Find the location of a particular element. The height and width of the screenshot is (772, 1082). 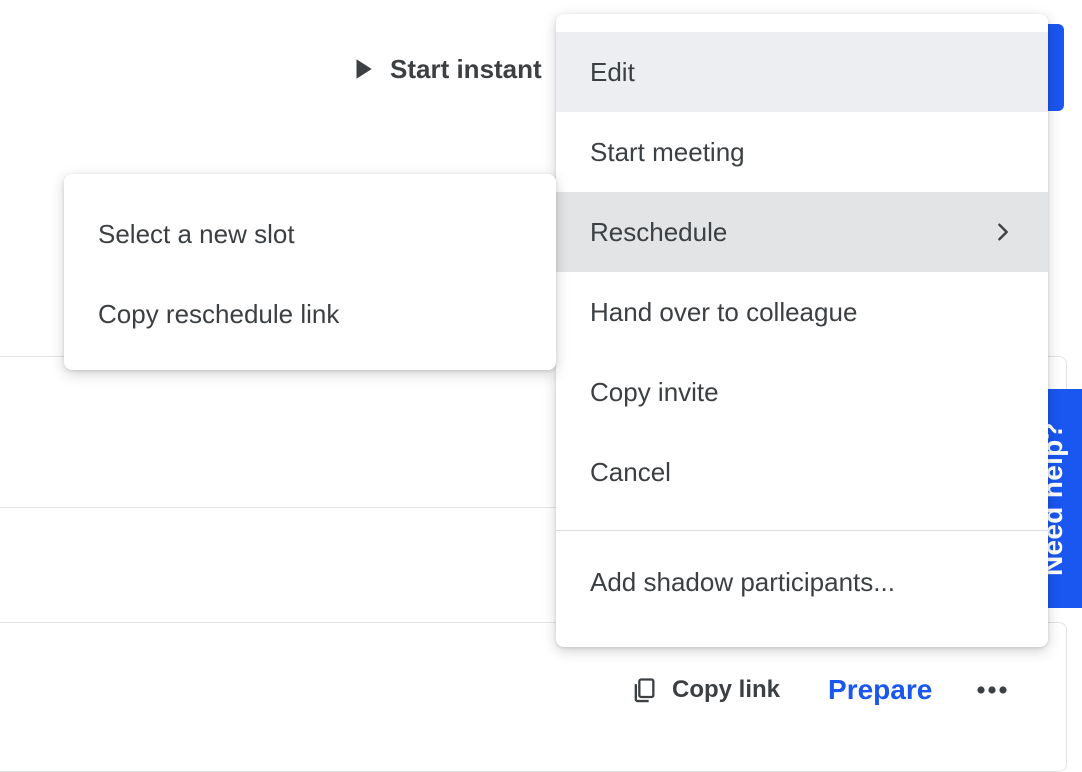

copy-link-label: Copy link is located at coordinates (726, 689).